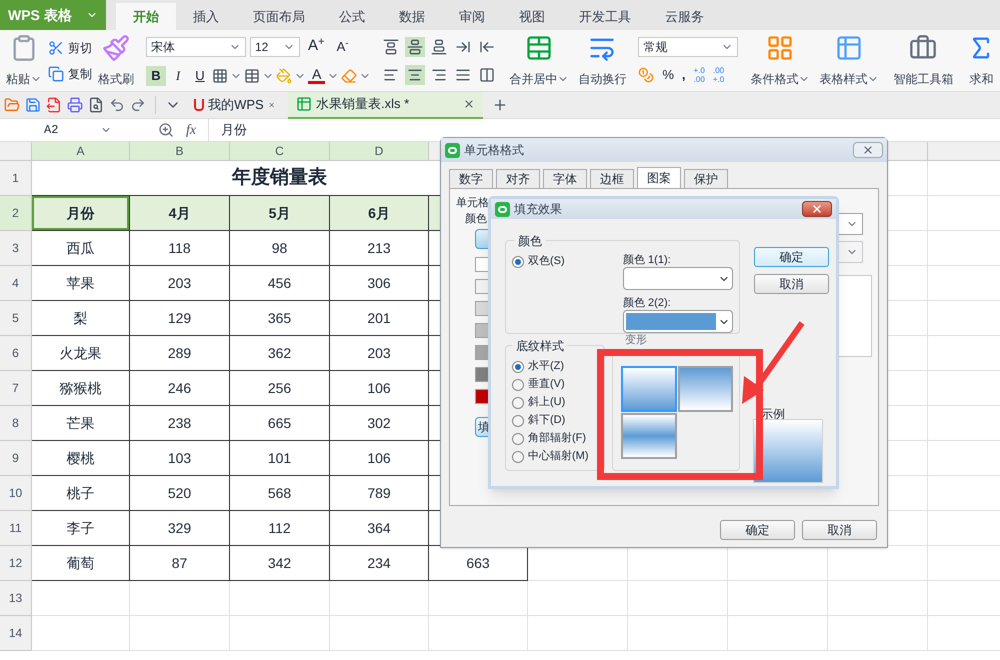 The image size is (1000, 660). I want to click on document-tab: 我的WPS, so click(234, 105).